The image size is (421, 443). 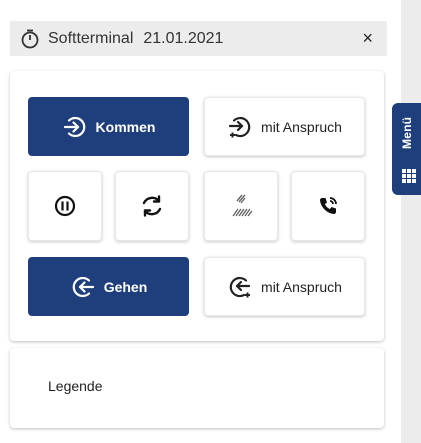 What do you see at coordinates (125, 126) in the screenshot?
I see `kommen-label: Kommen` at bounding box center [125, 126].